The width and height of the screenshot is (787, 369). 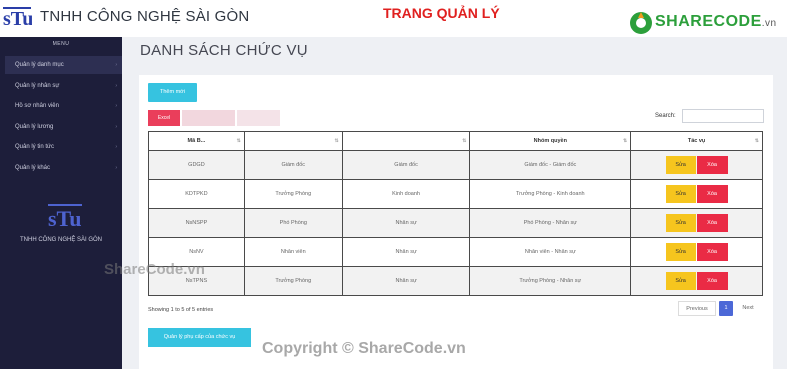 I want to click on cell-department: Kinh doanh, so click(x=406, y=194).